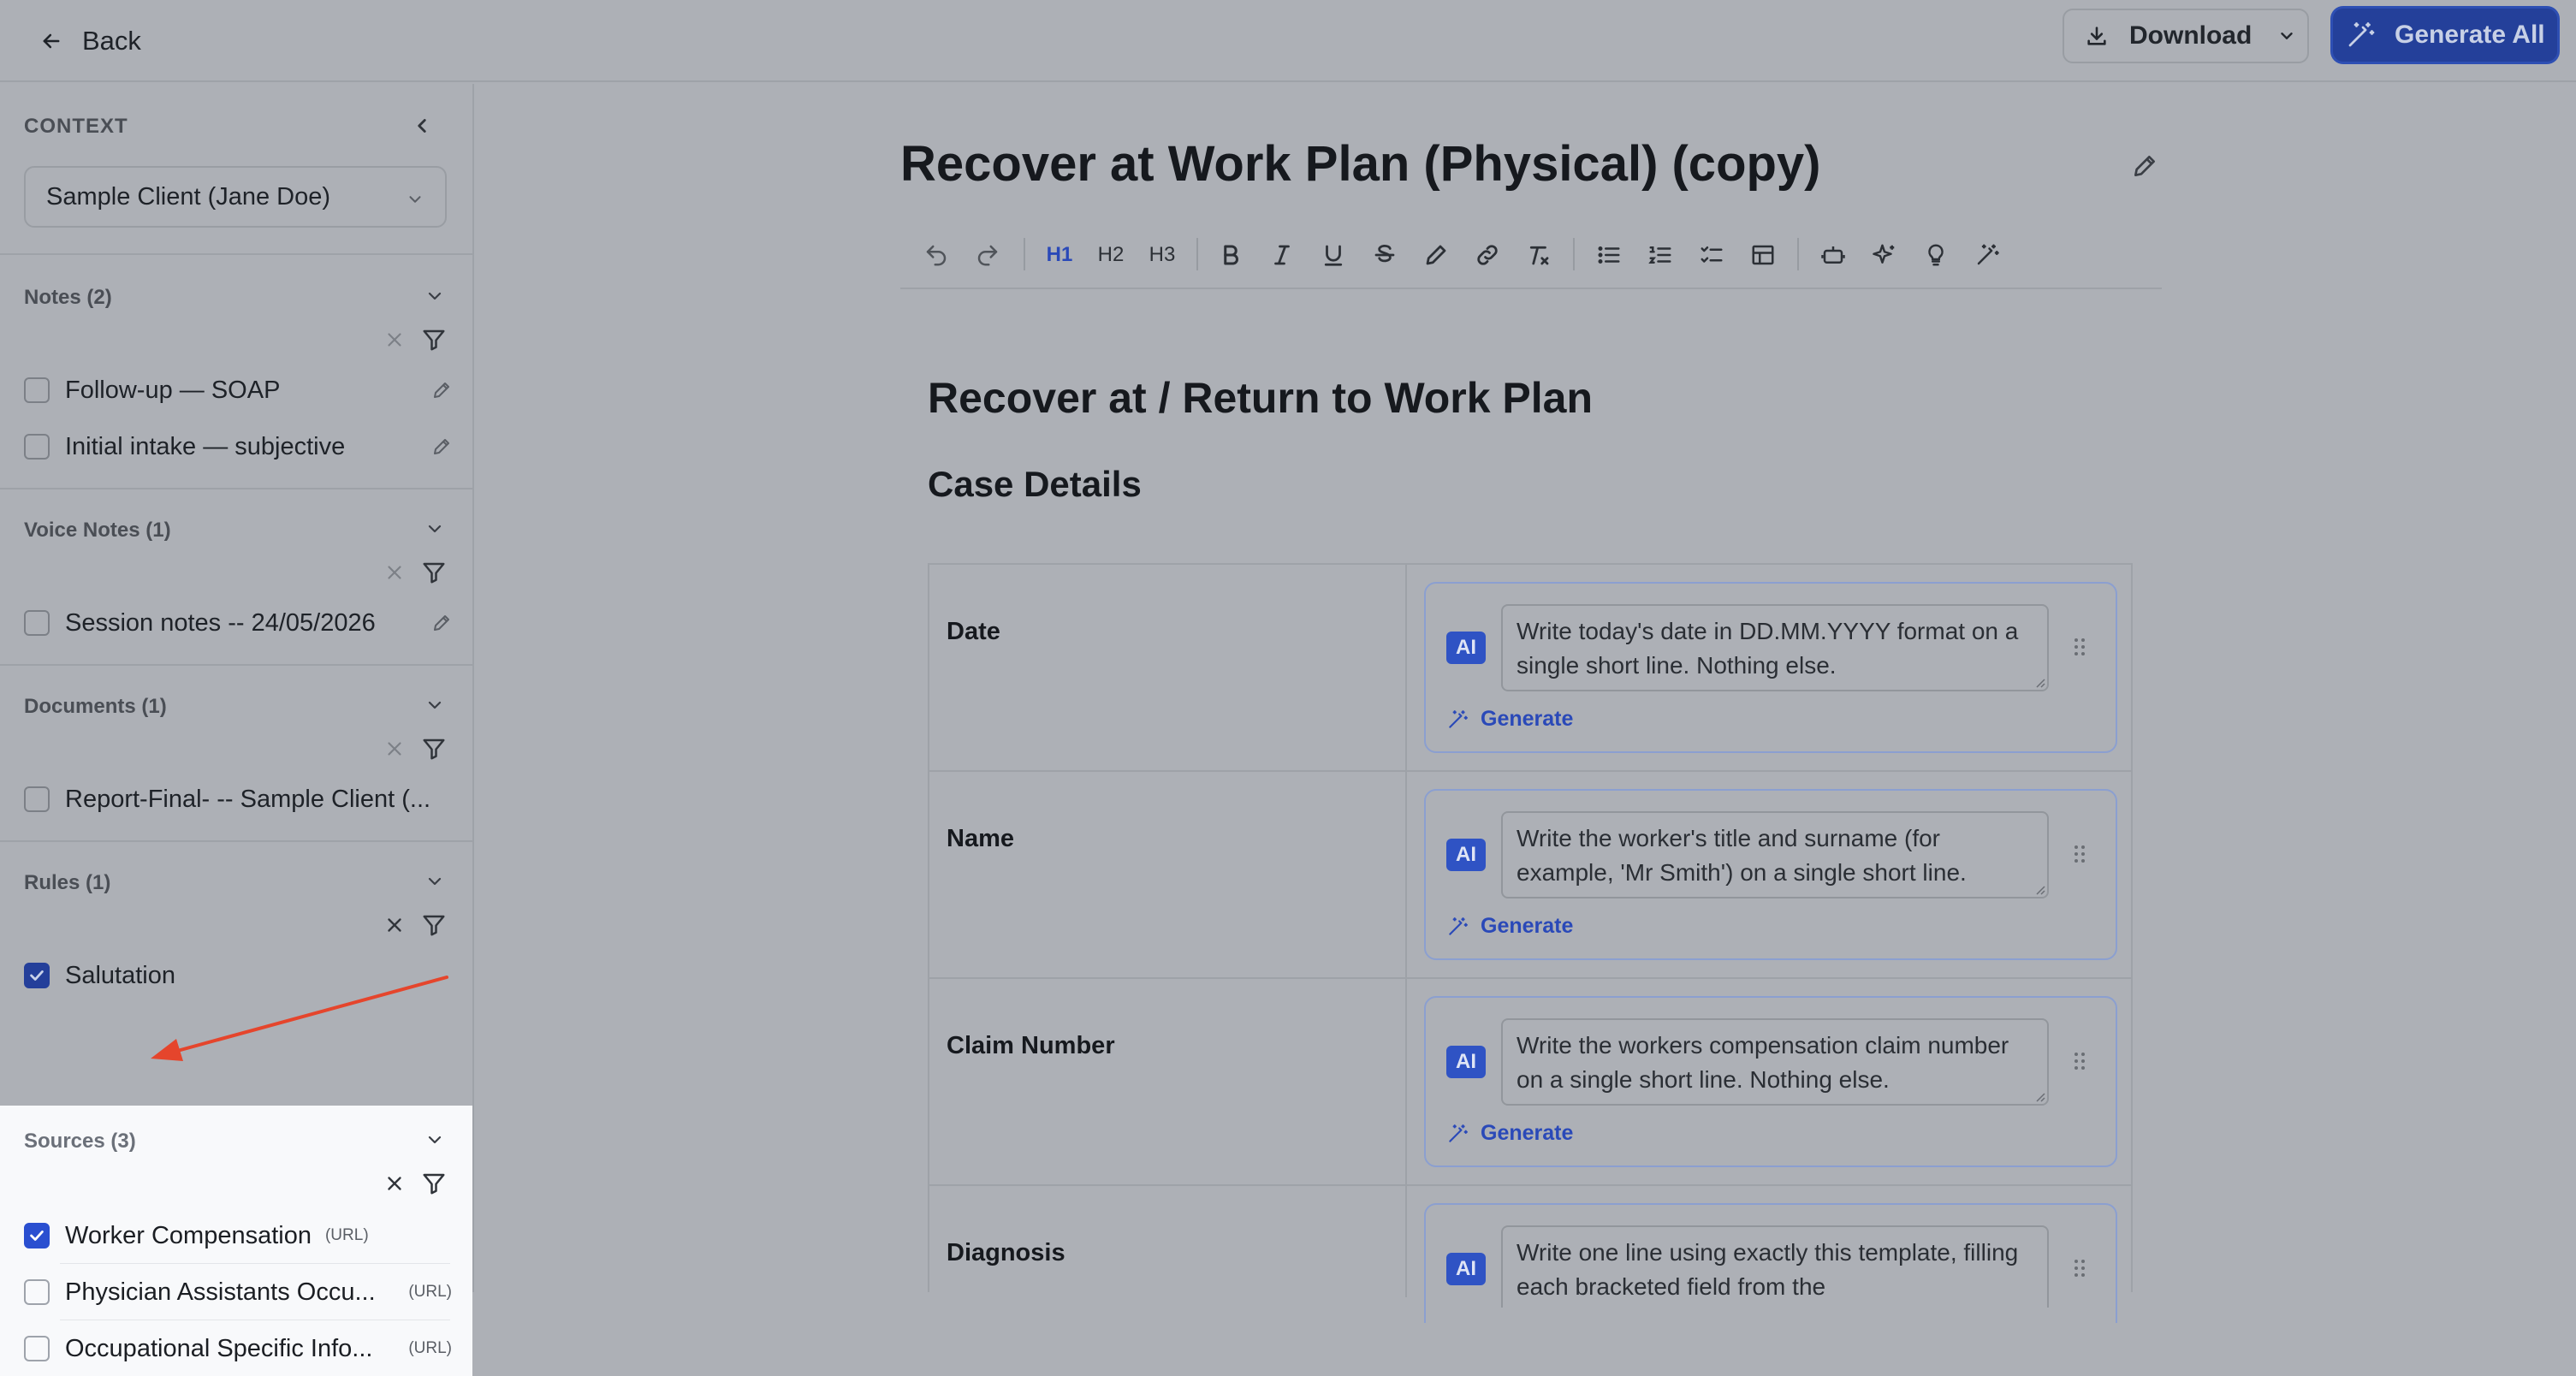 The width and height of the screenshot is (2576, 1376). Describe the element at coordinates (67, 883) in the screenshot. I see `rules-section-title: Rules (1)` at that location.